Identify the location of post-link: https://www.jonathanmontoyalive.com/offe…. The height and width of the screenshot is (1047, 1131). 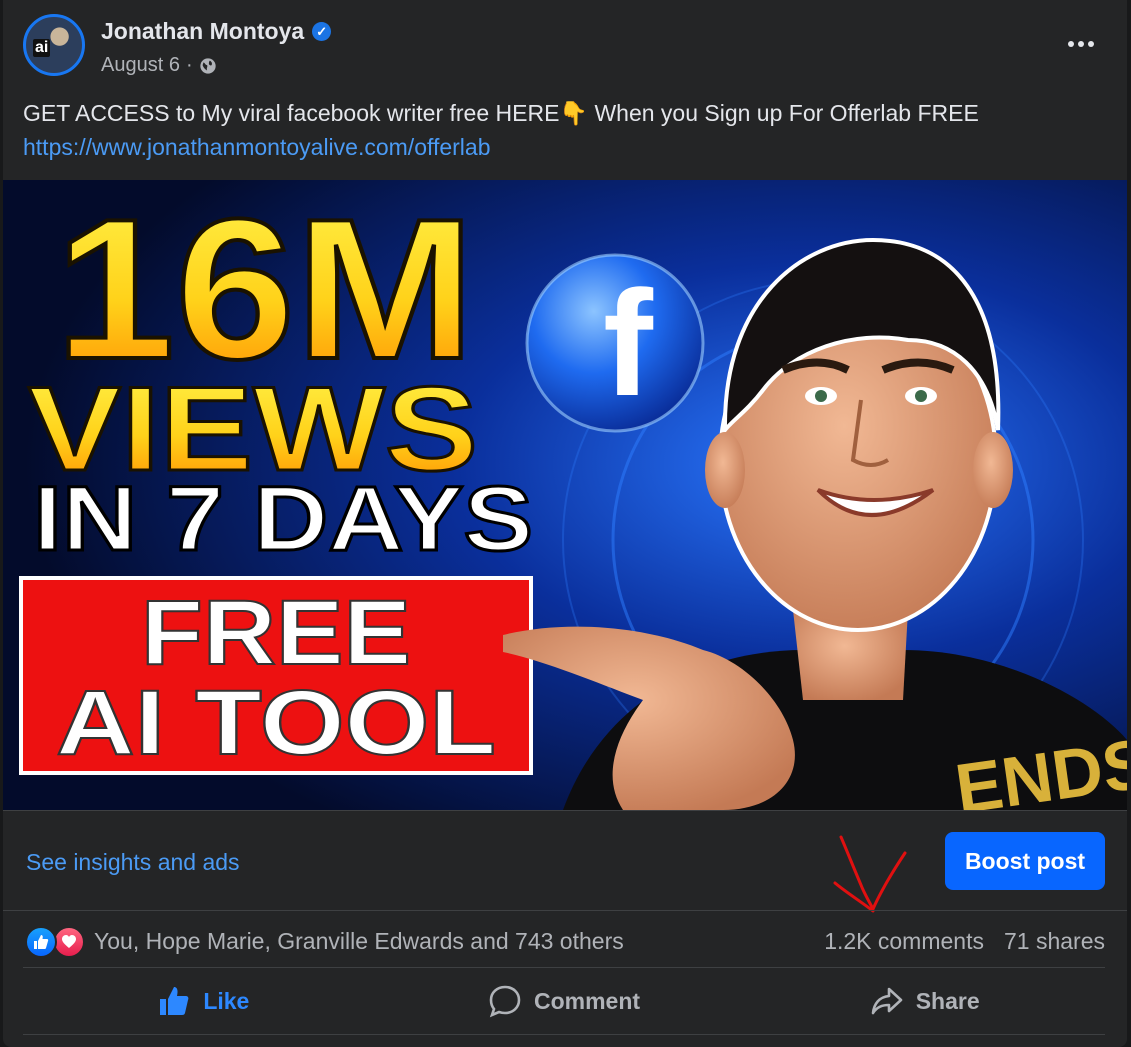
(568, 147).